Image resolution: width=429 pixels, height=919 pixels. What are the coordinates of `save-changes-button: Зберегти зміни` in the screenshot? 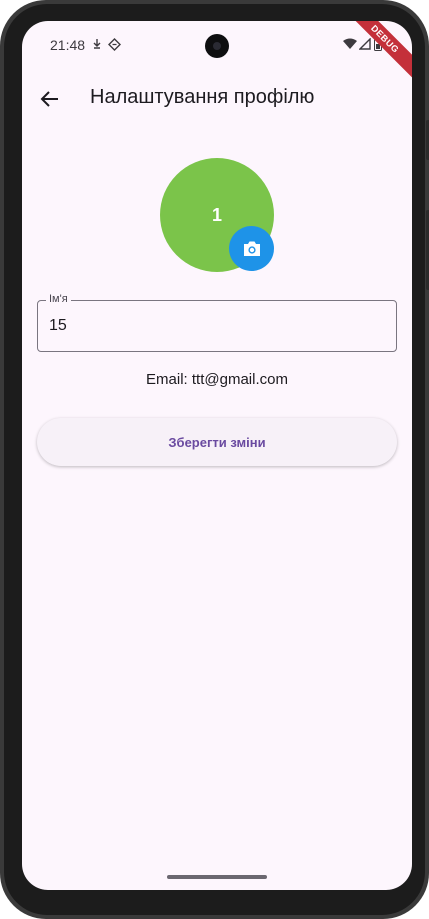 It's located at (217, 442).